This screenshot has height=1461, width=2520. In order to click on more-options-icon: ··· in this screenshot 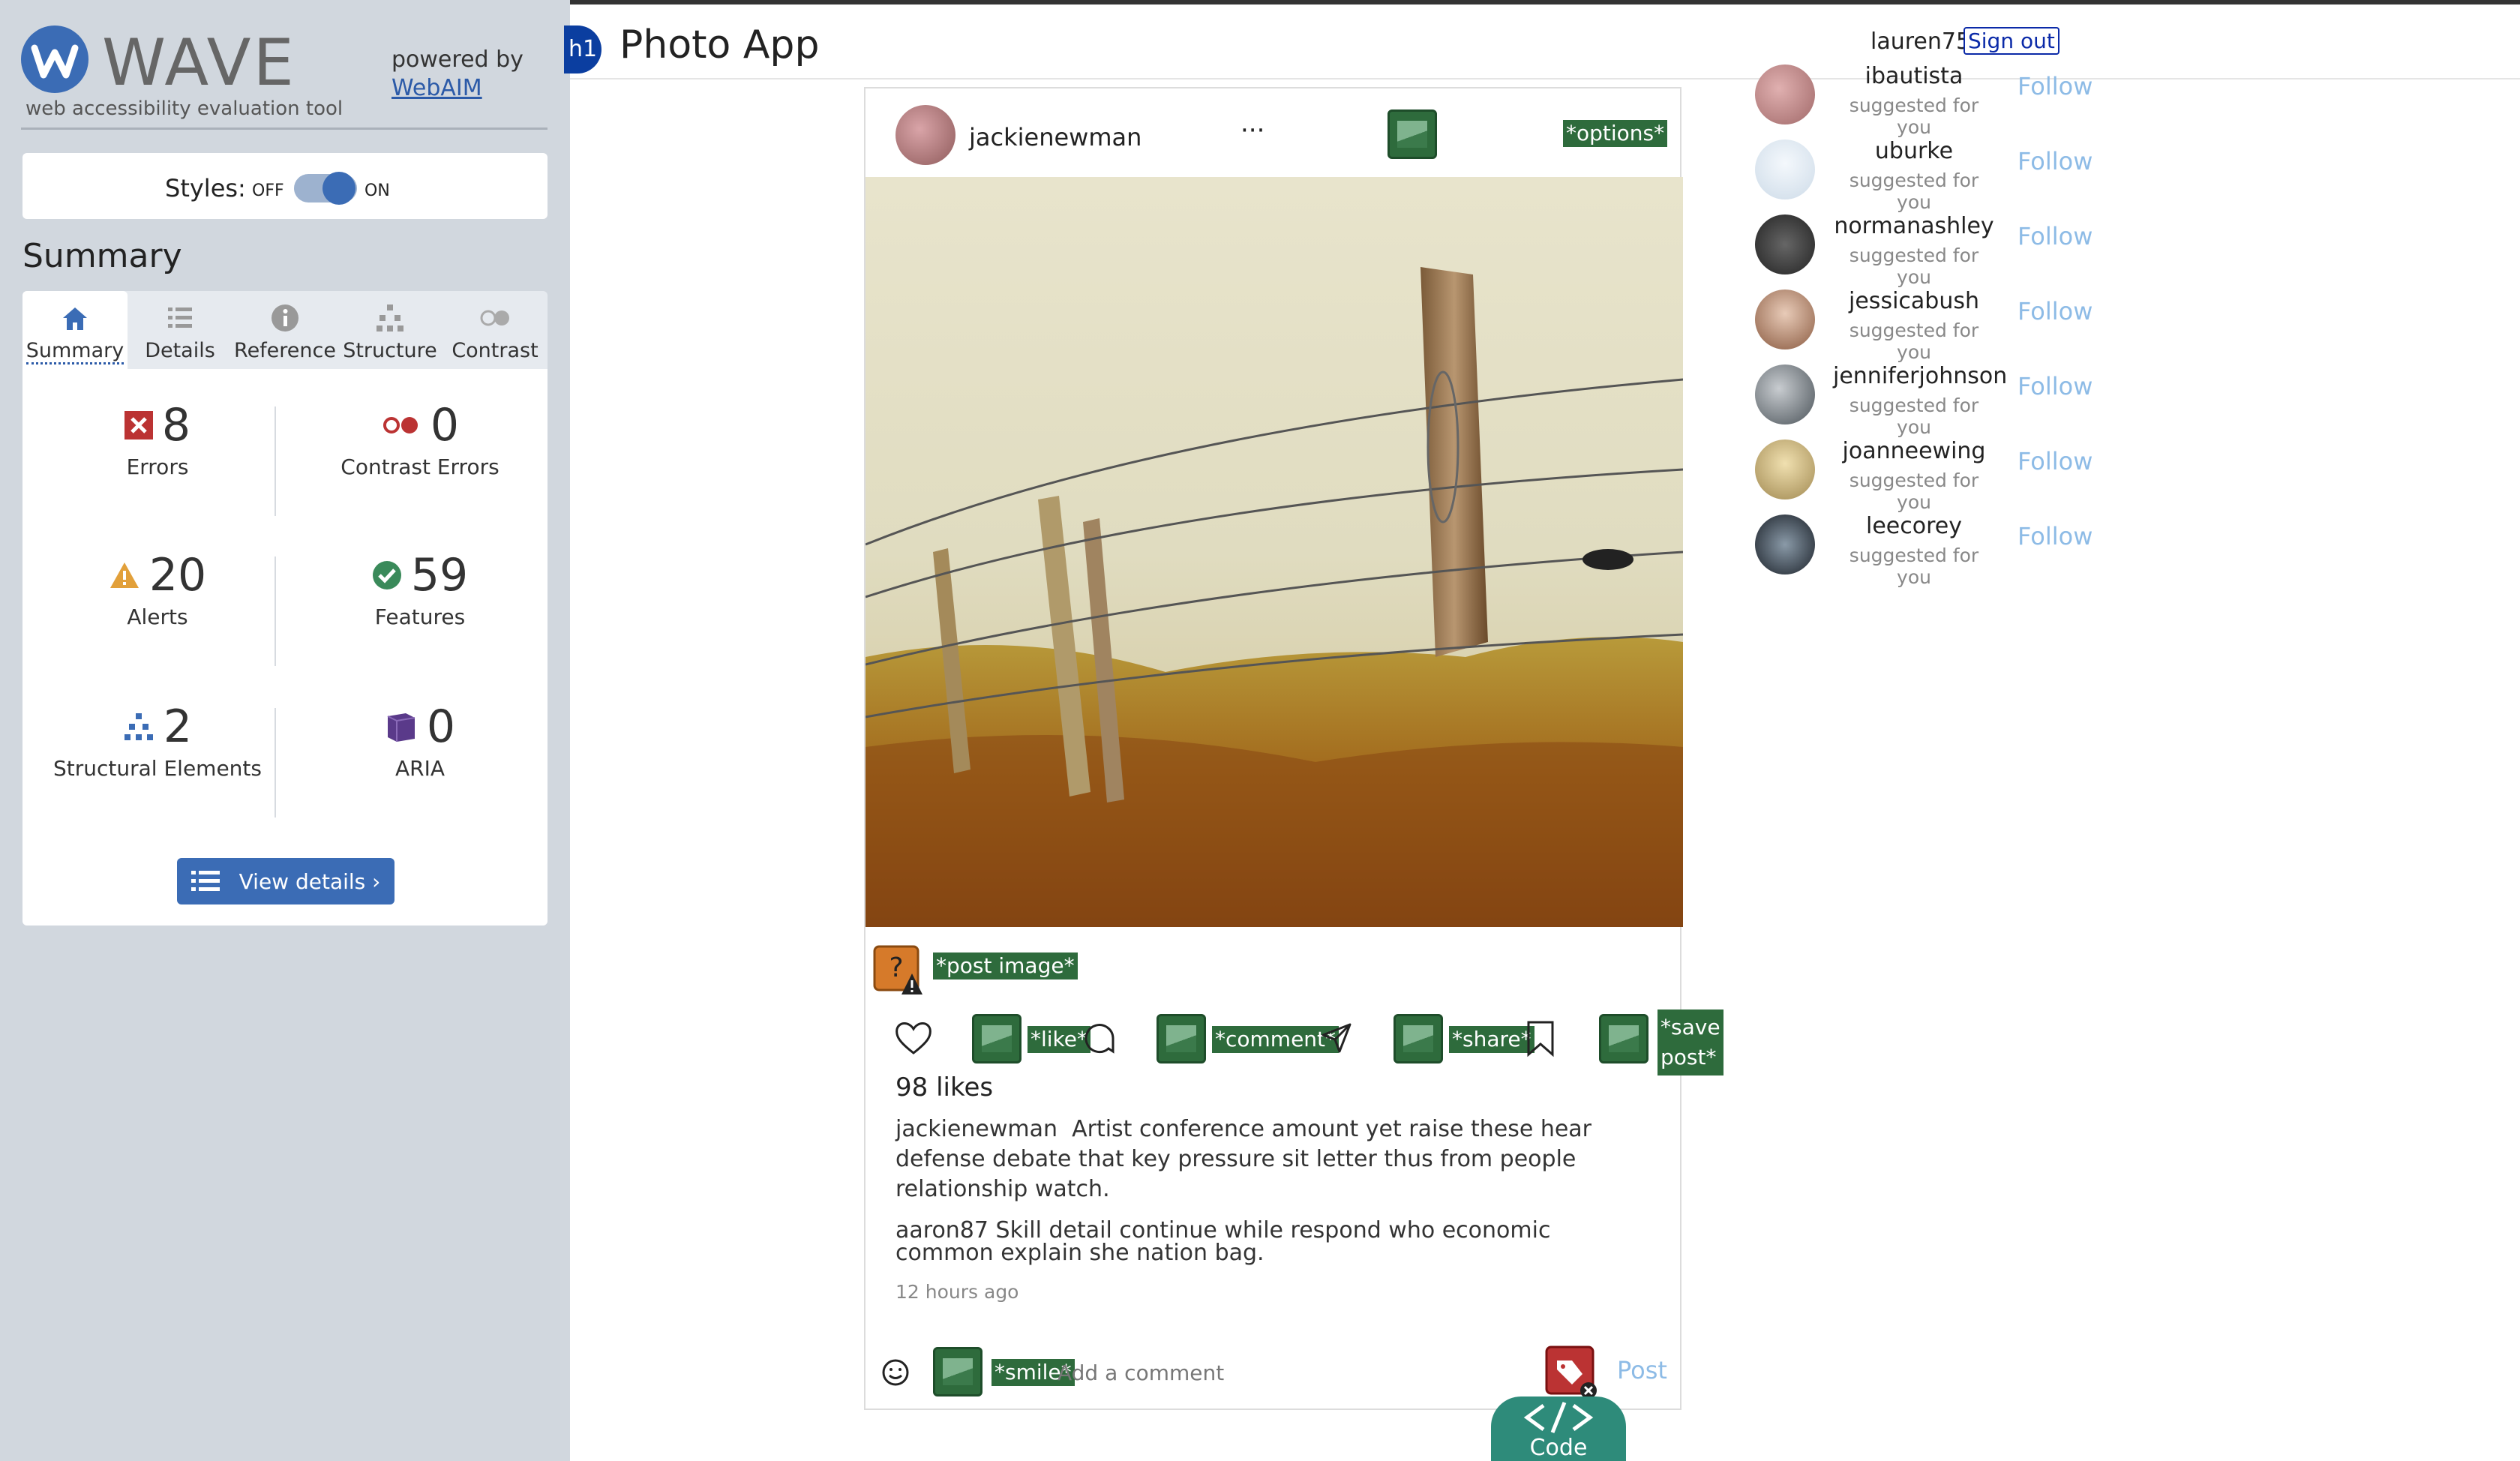, I will do `click(1252, 131)`.